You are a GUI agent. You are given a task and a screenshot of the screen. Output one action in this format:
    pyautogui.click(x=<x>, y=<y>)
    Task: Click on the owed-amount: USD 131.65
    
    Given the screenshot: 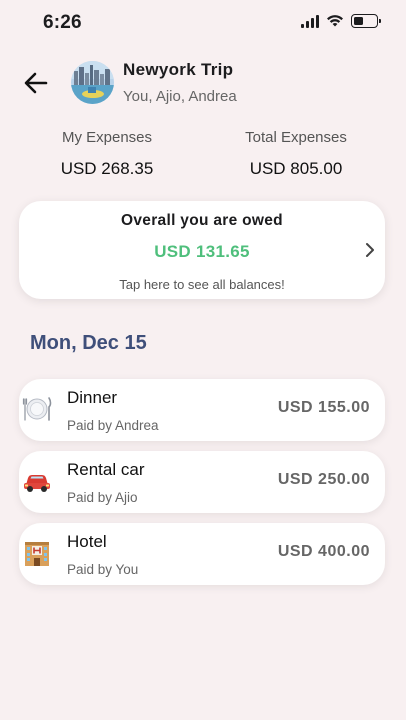 What is the action you would take?
    pyautogui.click(x=202, y=251)
    